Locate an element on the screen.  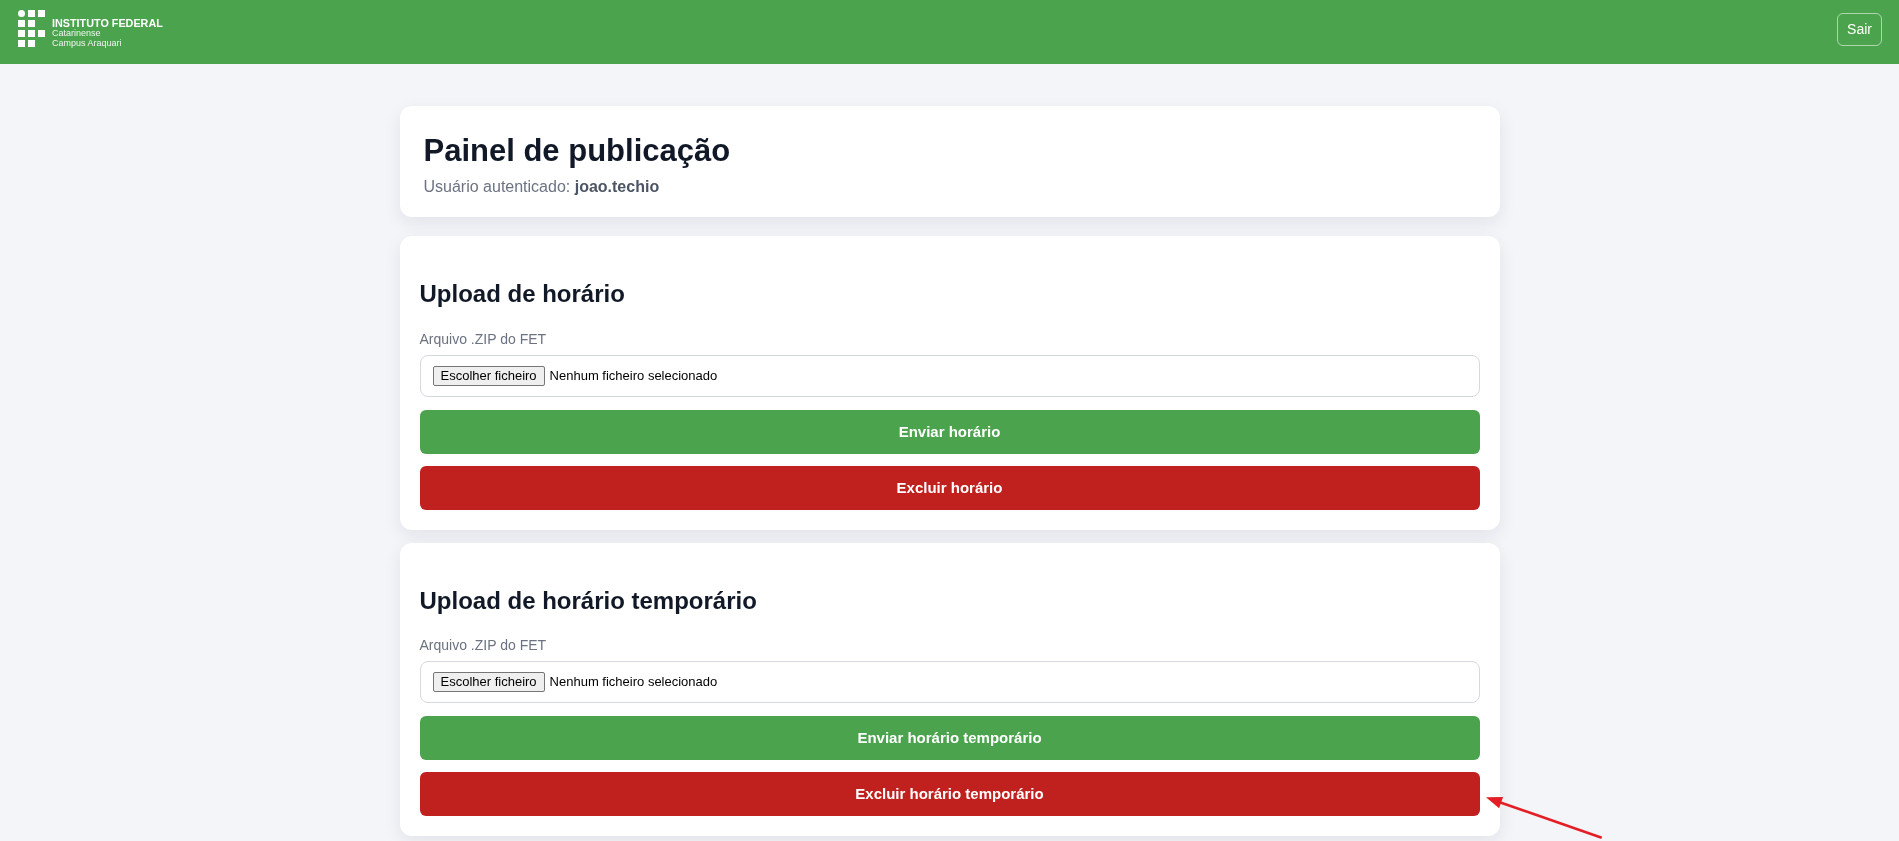
institution-subtitle: Campus Araquari is located at coordinates (87, 43).